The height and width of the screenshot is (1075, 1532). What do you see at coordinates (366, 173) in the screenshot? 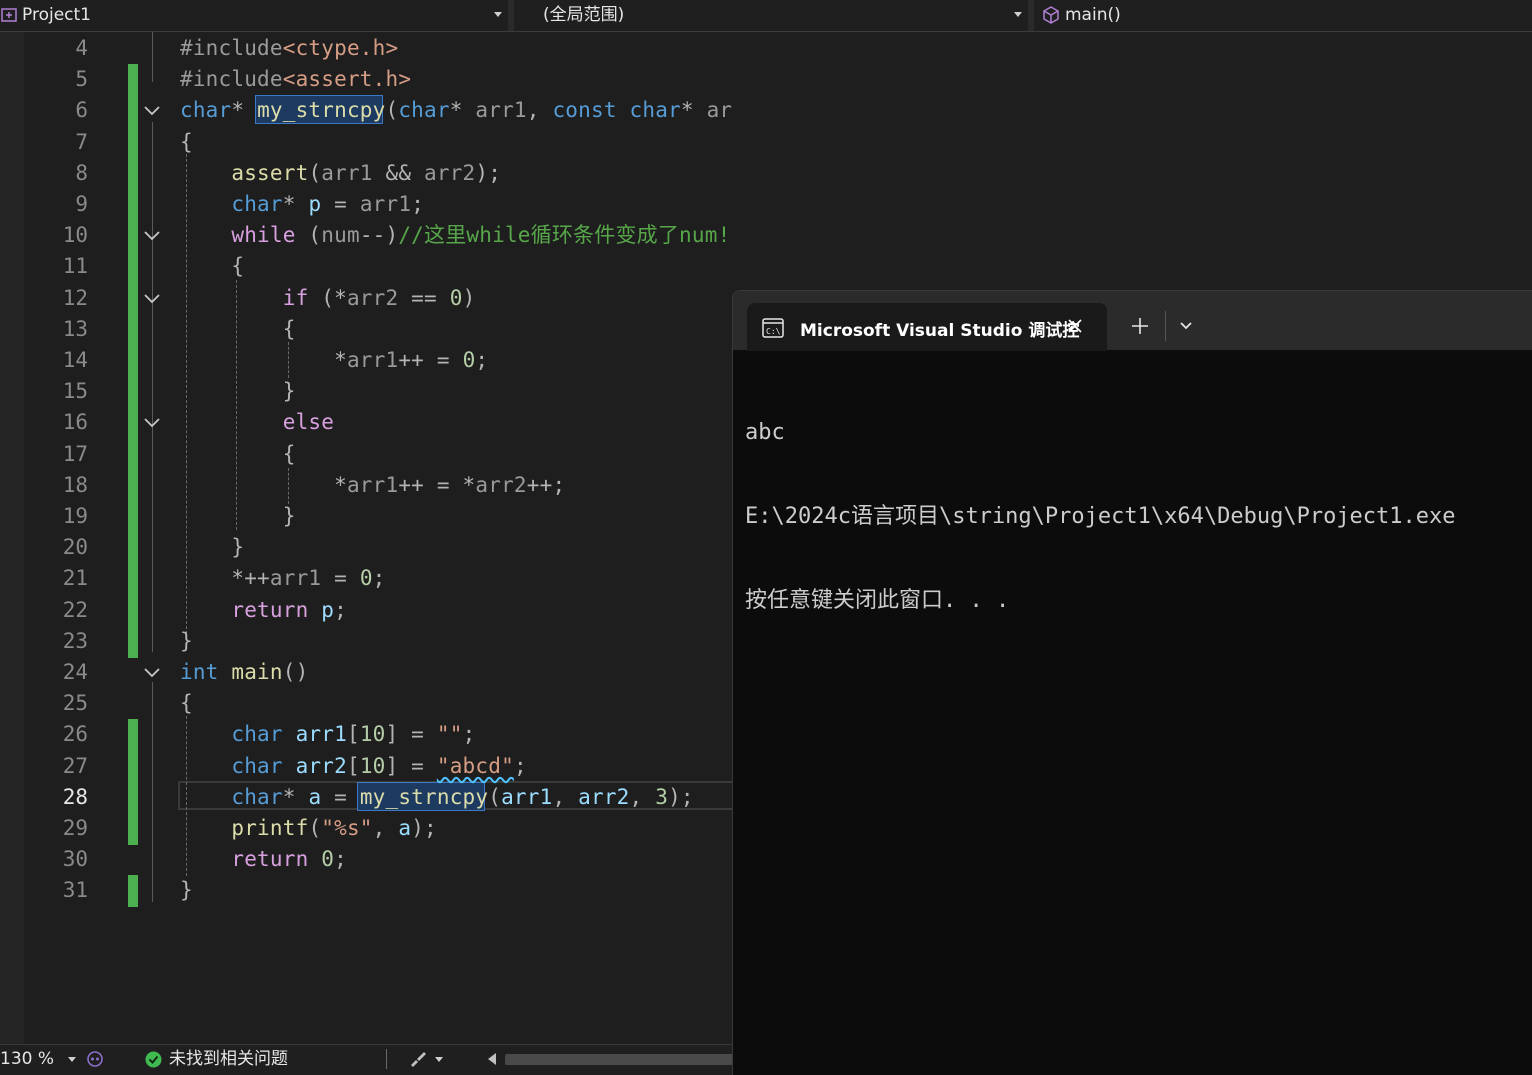
I see `code-line: 8 assert(arr1 && arr2);` at bounding box center [366, 173].